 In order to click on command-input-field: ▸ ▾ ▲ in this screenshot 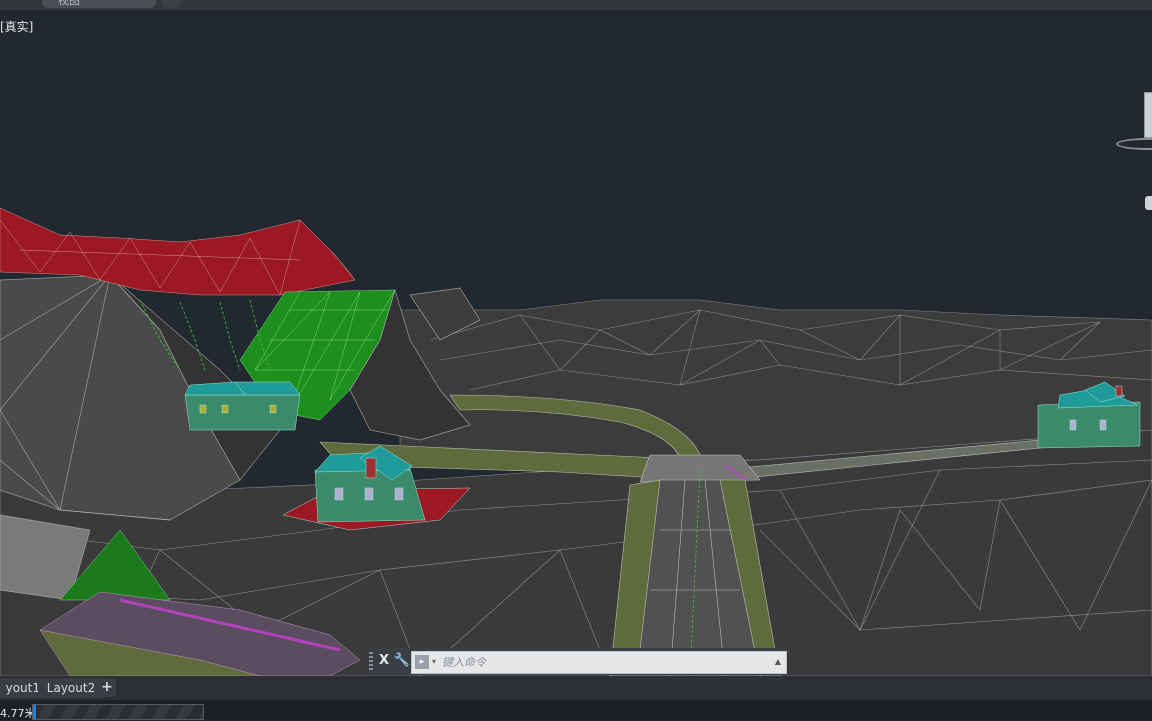, I will do `click(599, 662)`.